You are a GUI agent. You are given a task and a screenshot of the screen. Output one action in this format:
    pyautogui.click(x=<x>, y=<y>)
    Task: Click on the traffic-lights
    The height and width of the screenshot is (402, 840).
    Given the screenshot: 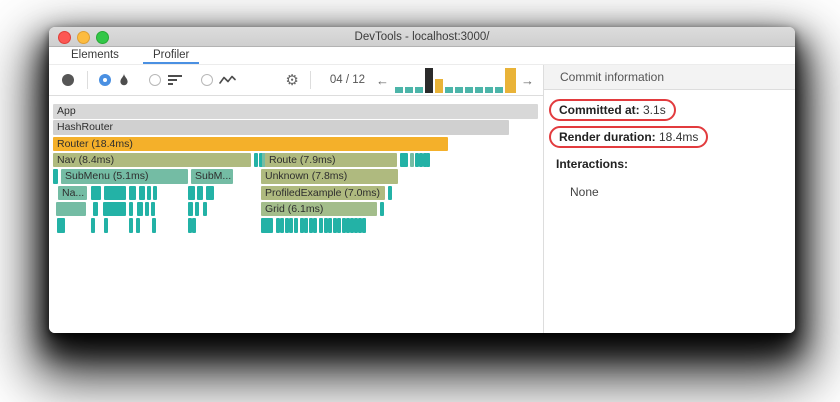 What is the action you would take?
    pyautogui.click(x=83, y=37)
    